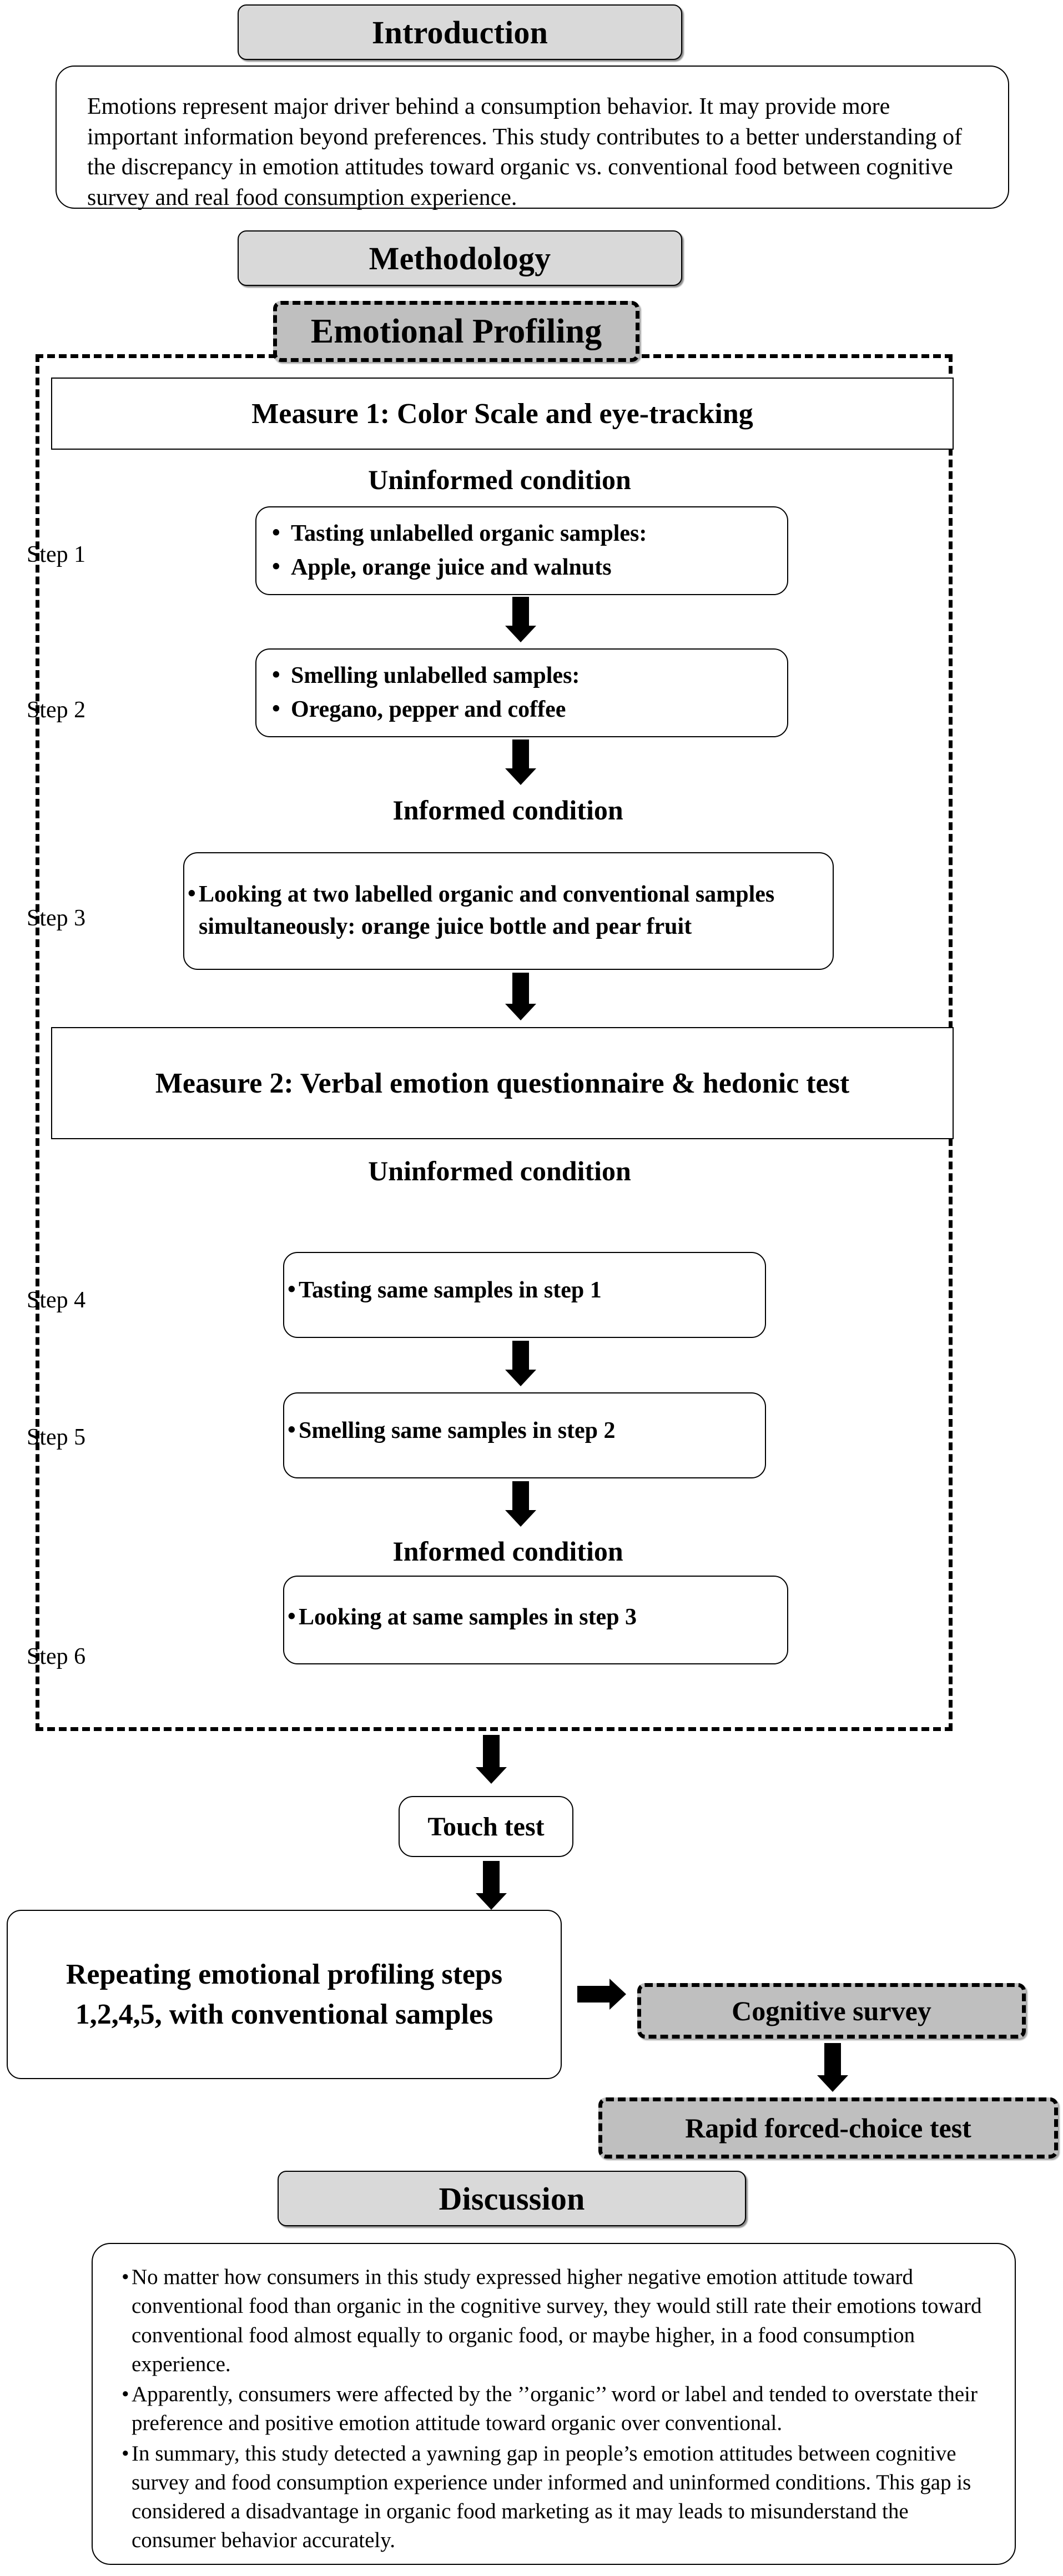 This screenshot has width=1063, height=2576. I want to click on section-header-introduction: Introduction, so click(460, 32).